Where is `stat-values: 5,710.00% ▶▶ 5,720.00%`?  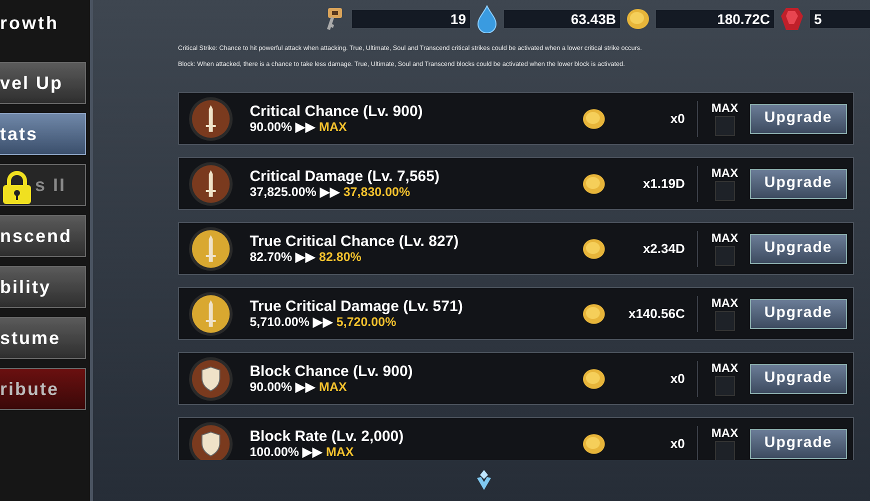 stat-values: 5,710.00% ▶▶ 5,720.00% is located at coordinates (324, 322).